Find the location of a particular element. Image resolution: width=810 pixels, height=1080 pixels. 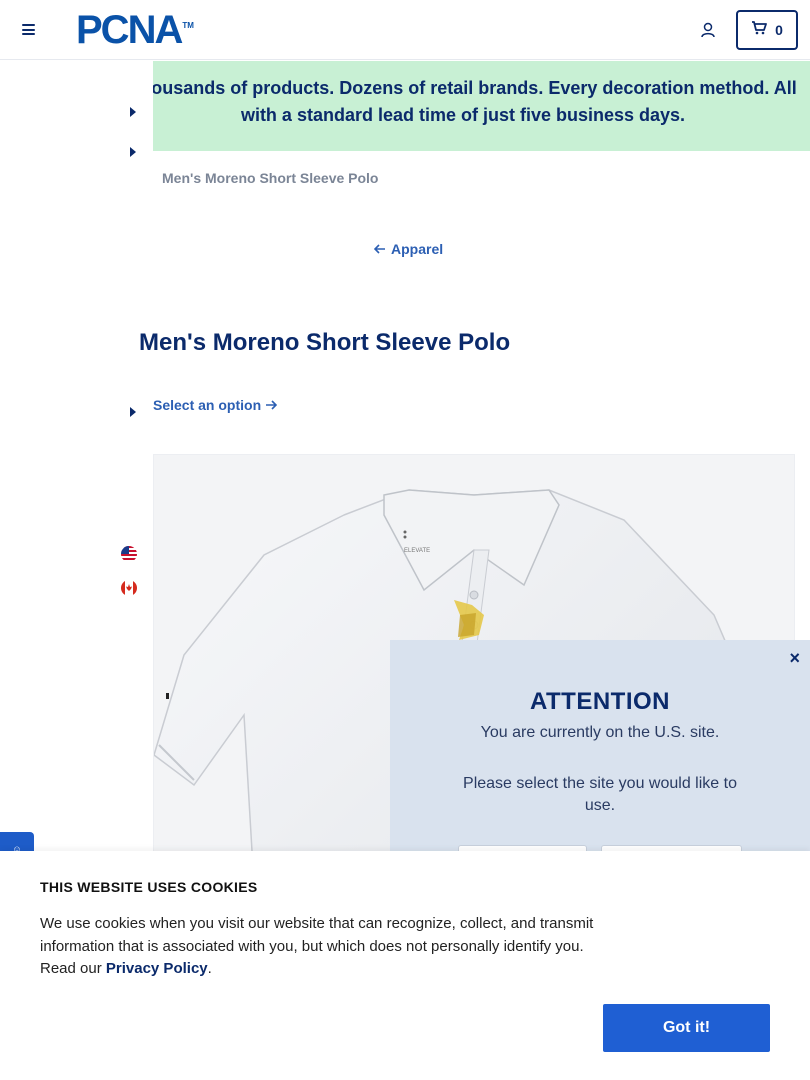

privacy-policy-link: Privacy Policy is located at coordinates (157, 968).